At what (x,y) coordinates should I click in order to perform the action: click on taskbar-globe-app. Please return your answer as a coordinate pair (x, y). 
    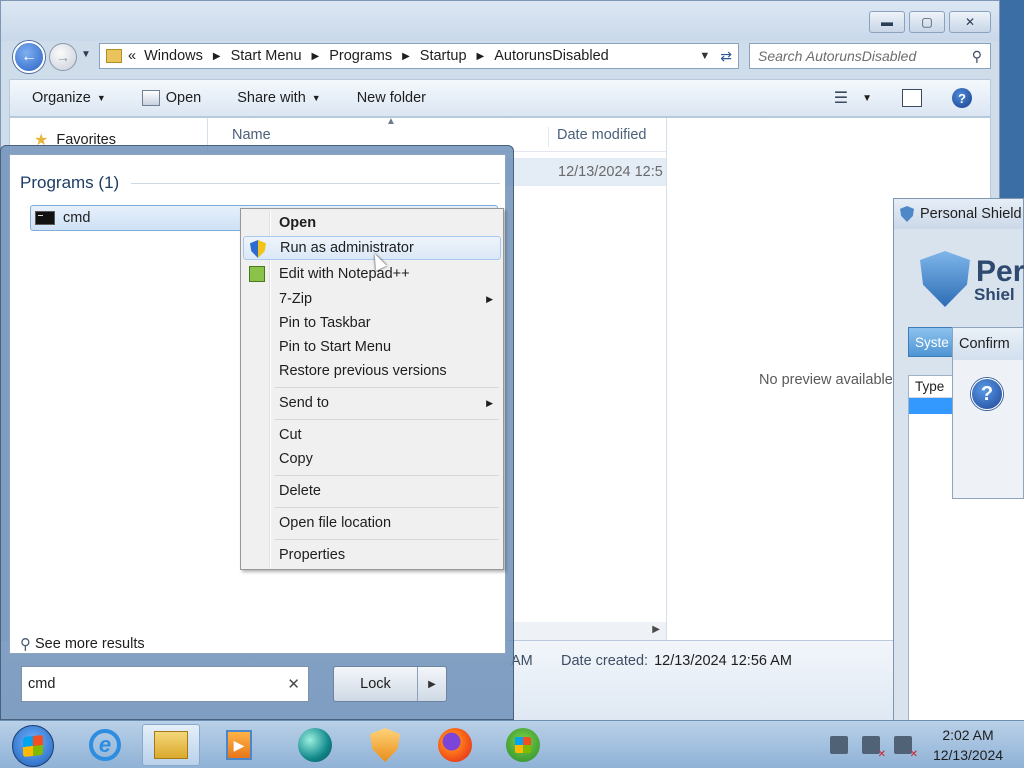
    Looking at the image, I should click on (315, 745).